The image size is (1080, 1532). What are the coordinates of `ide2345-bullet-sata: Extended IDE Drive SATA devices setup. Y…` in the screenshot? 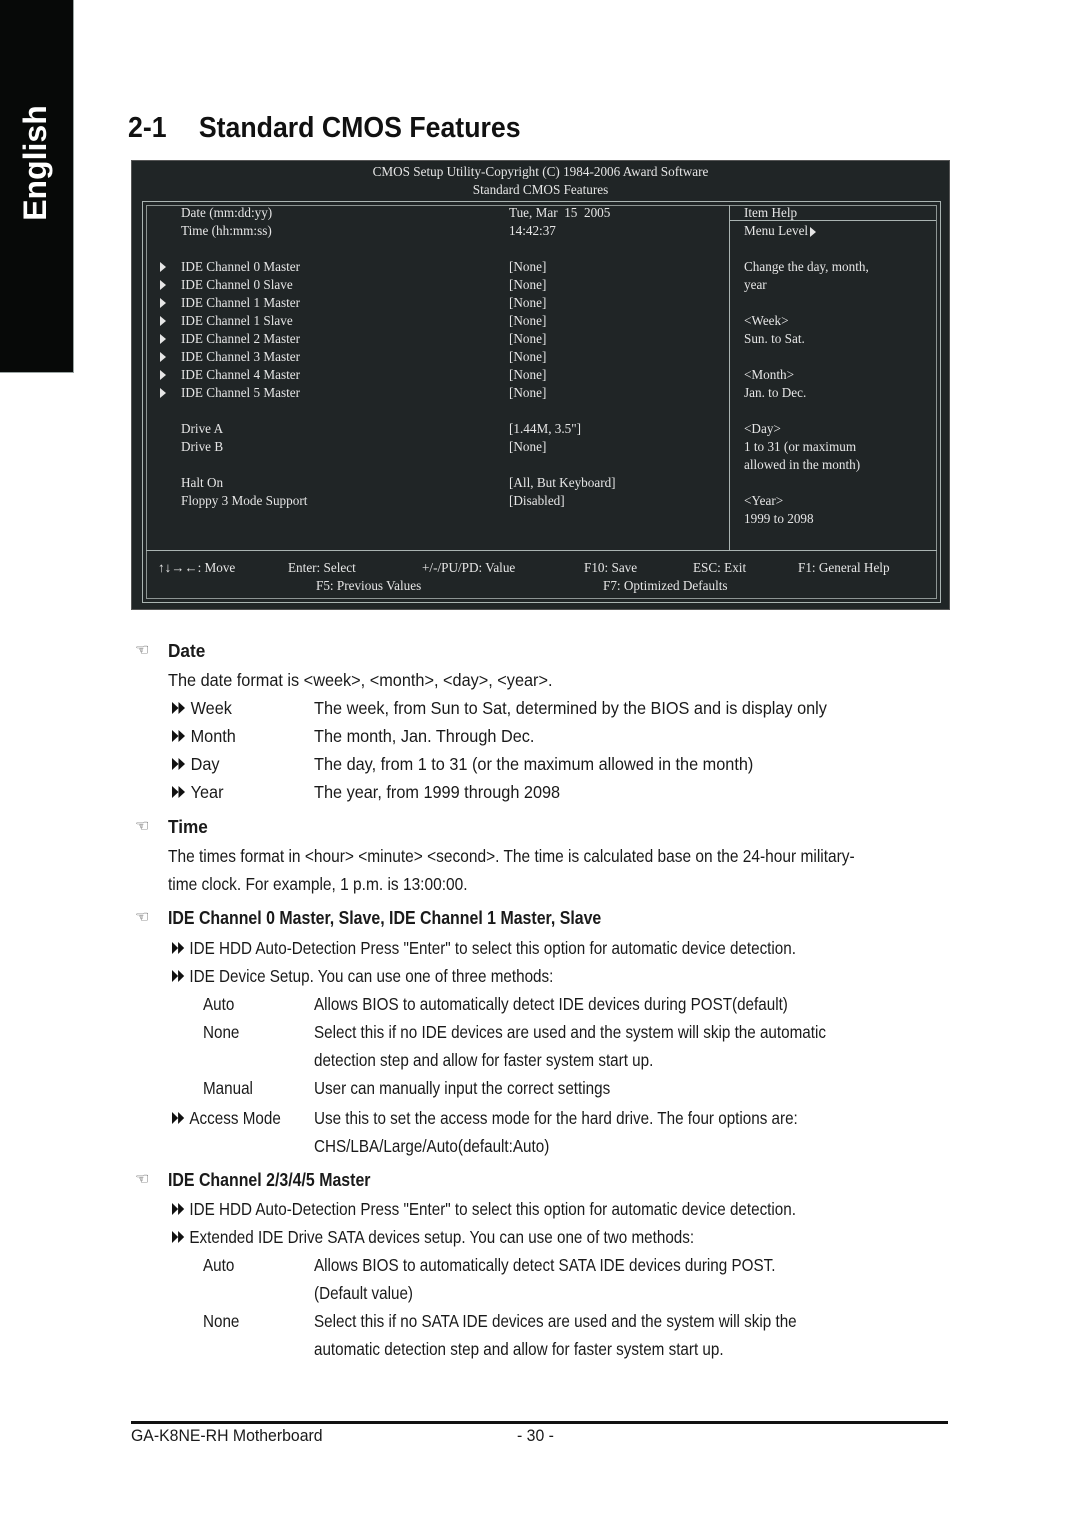 It's located at (433, 1237).